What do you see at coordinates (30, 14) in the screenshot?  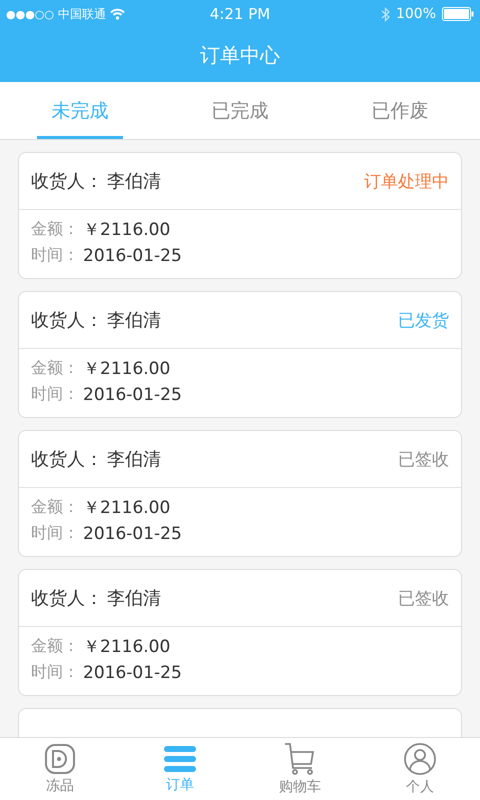 I see `signal-strength: ●●●○○` at bounding box center [30, 14].